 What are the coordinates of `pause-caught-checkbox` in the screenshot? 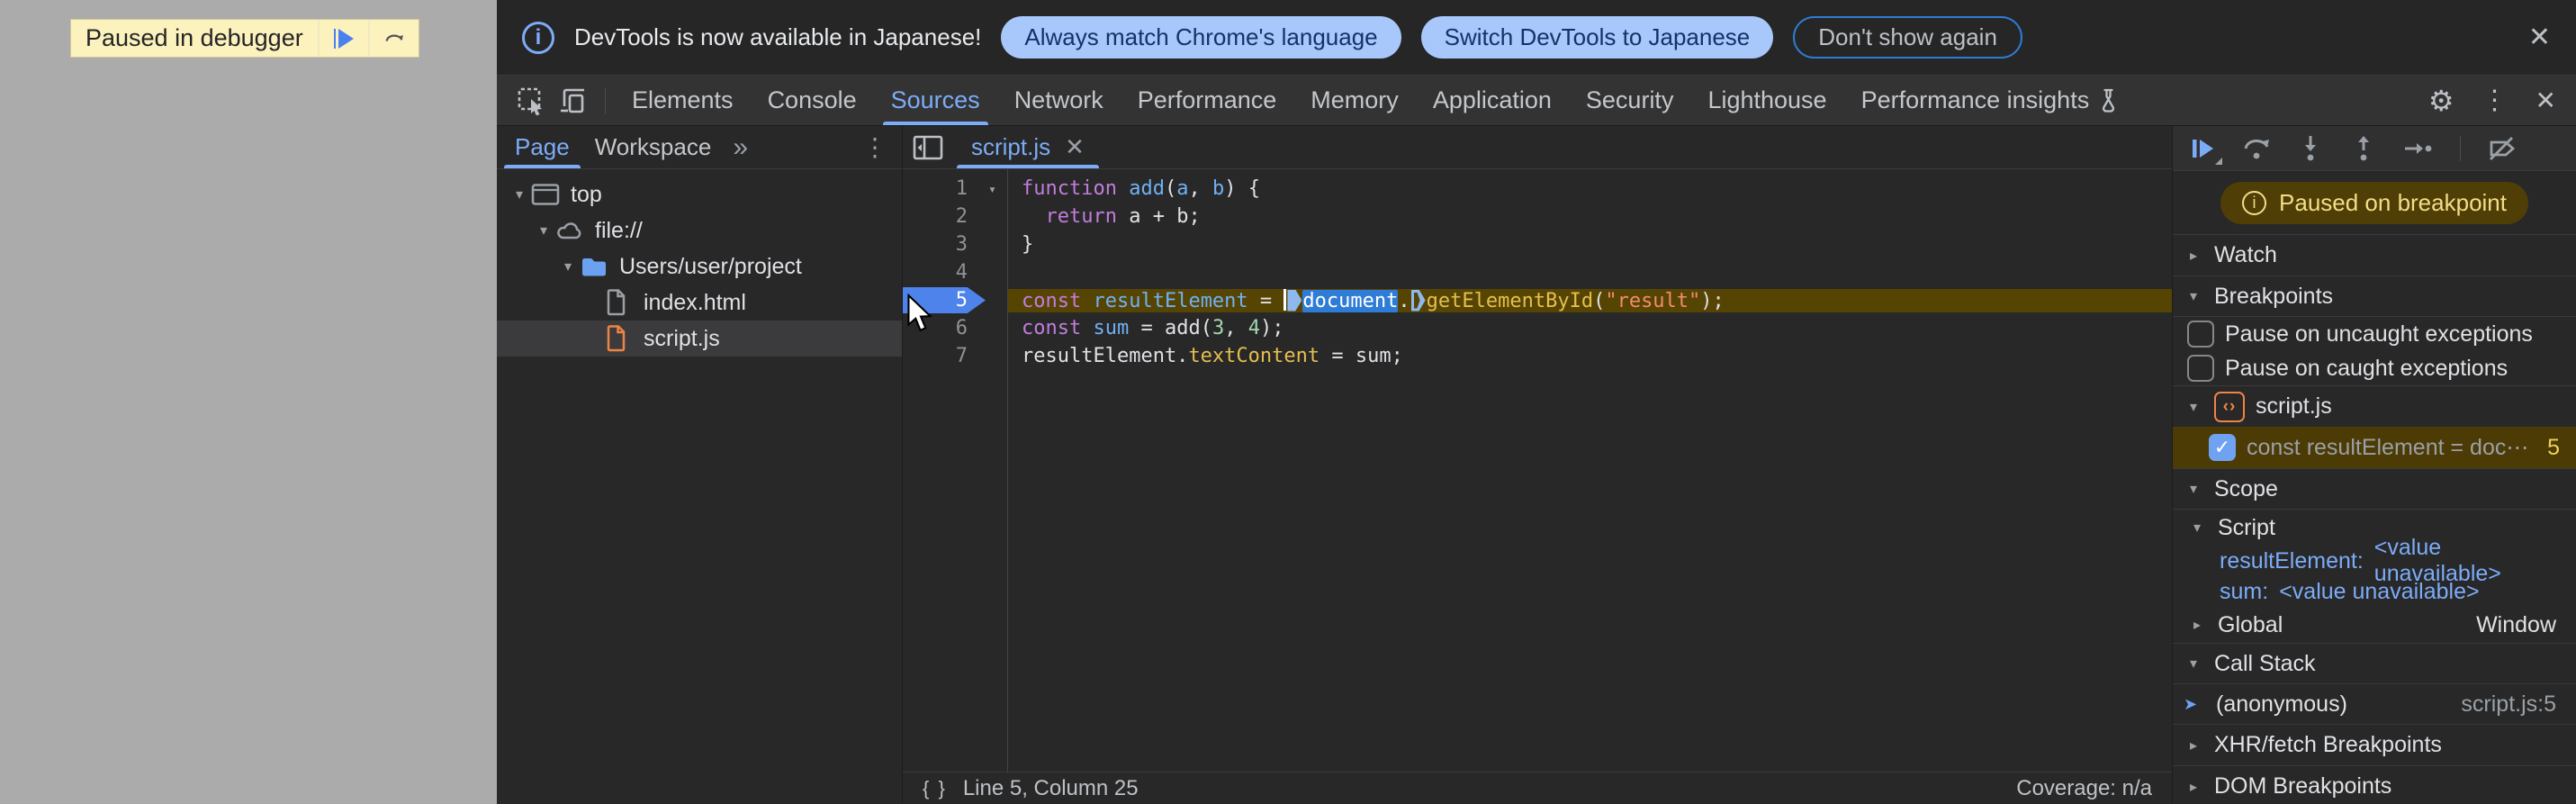 It's located at (2200, 368).